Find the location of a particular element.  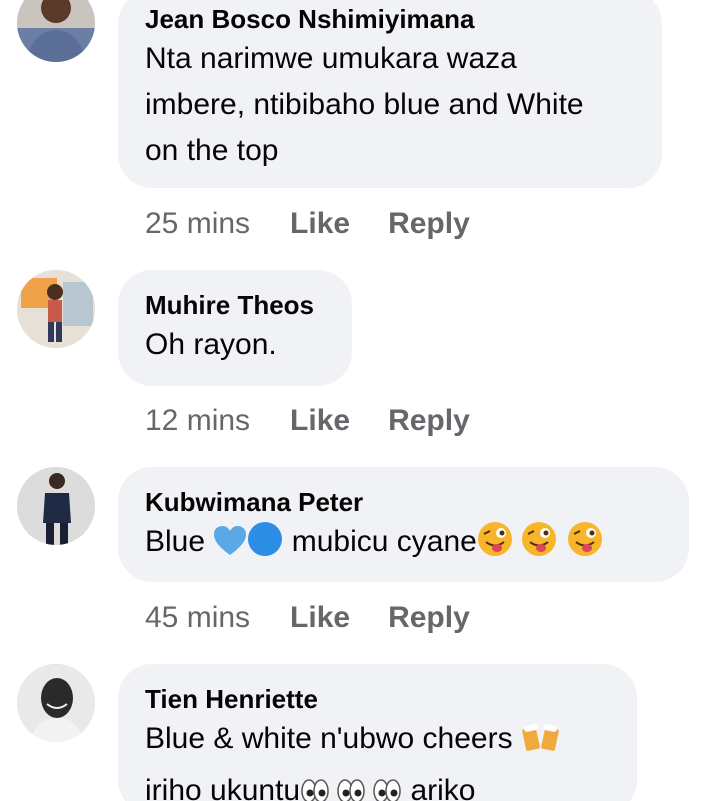

comment-text: Oh rayon. is located at coordinates (235, 345).